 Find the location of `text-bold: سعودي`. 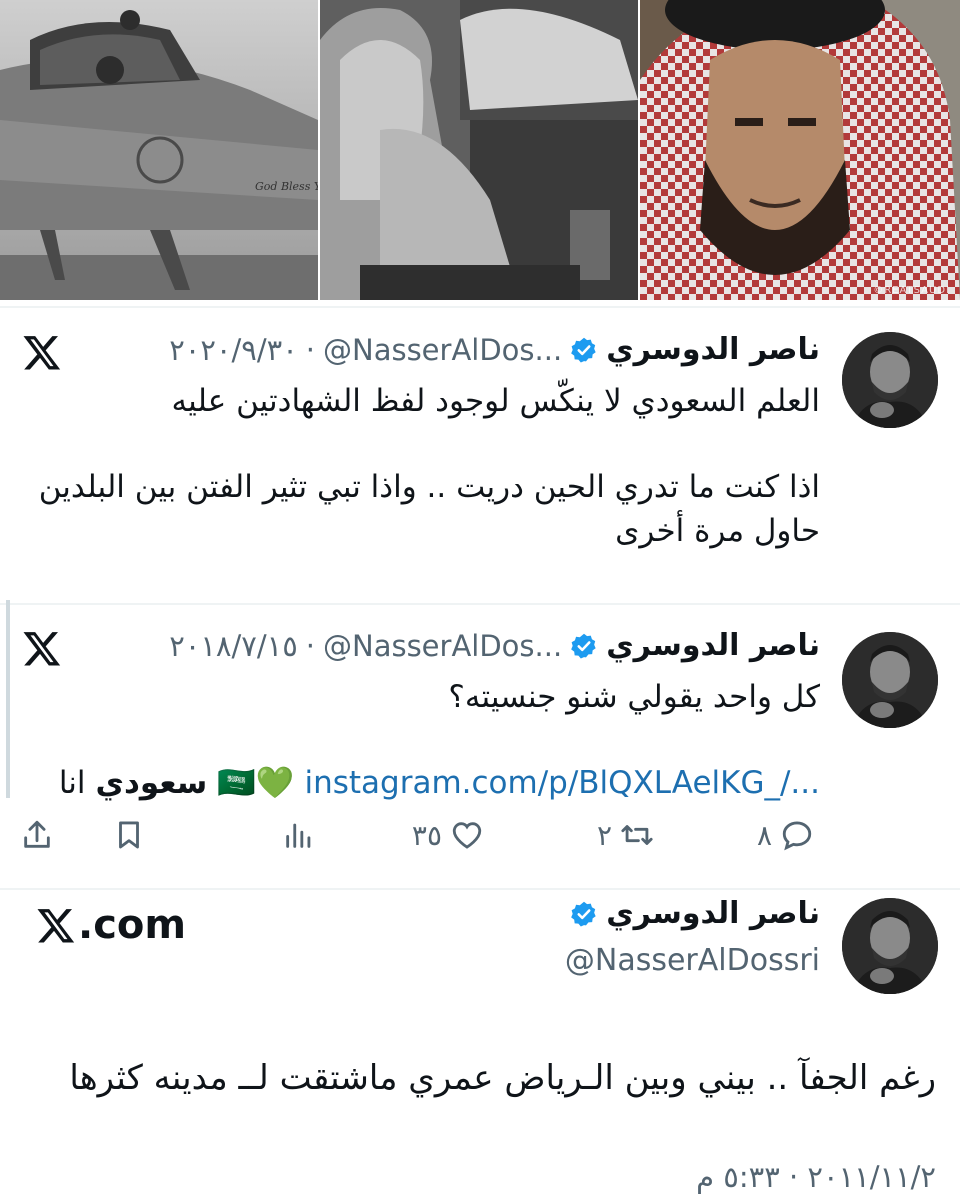

text-bold: سعودي is located at coordinates (151, 783).